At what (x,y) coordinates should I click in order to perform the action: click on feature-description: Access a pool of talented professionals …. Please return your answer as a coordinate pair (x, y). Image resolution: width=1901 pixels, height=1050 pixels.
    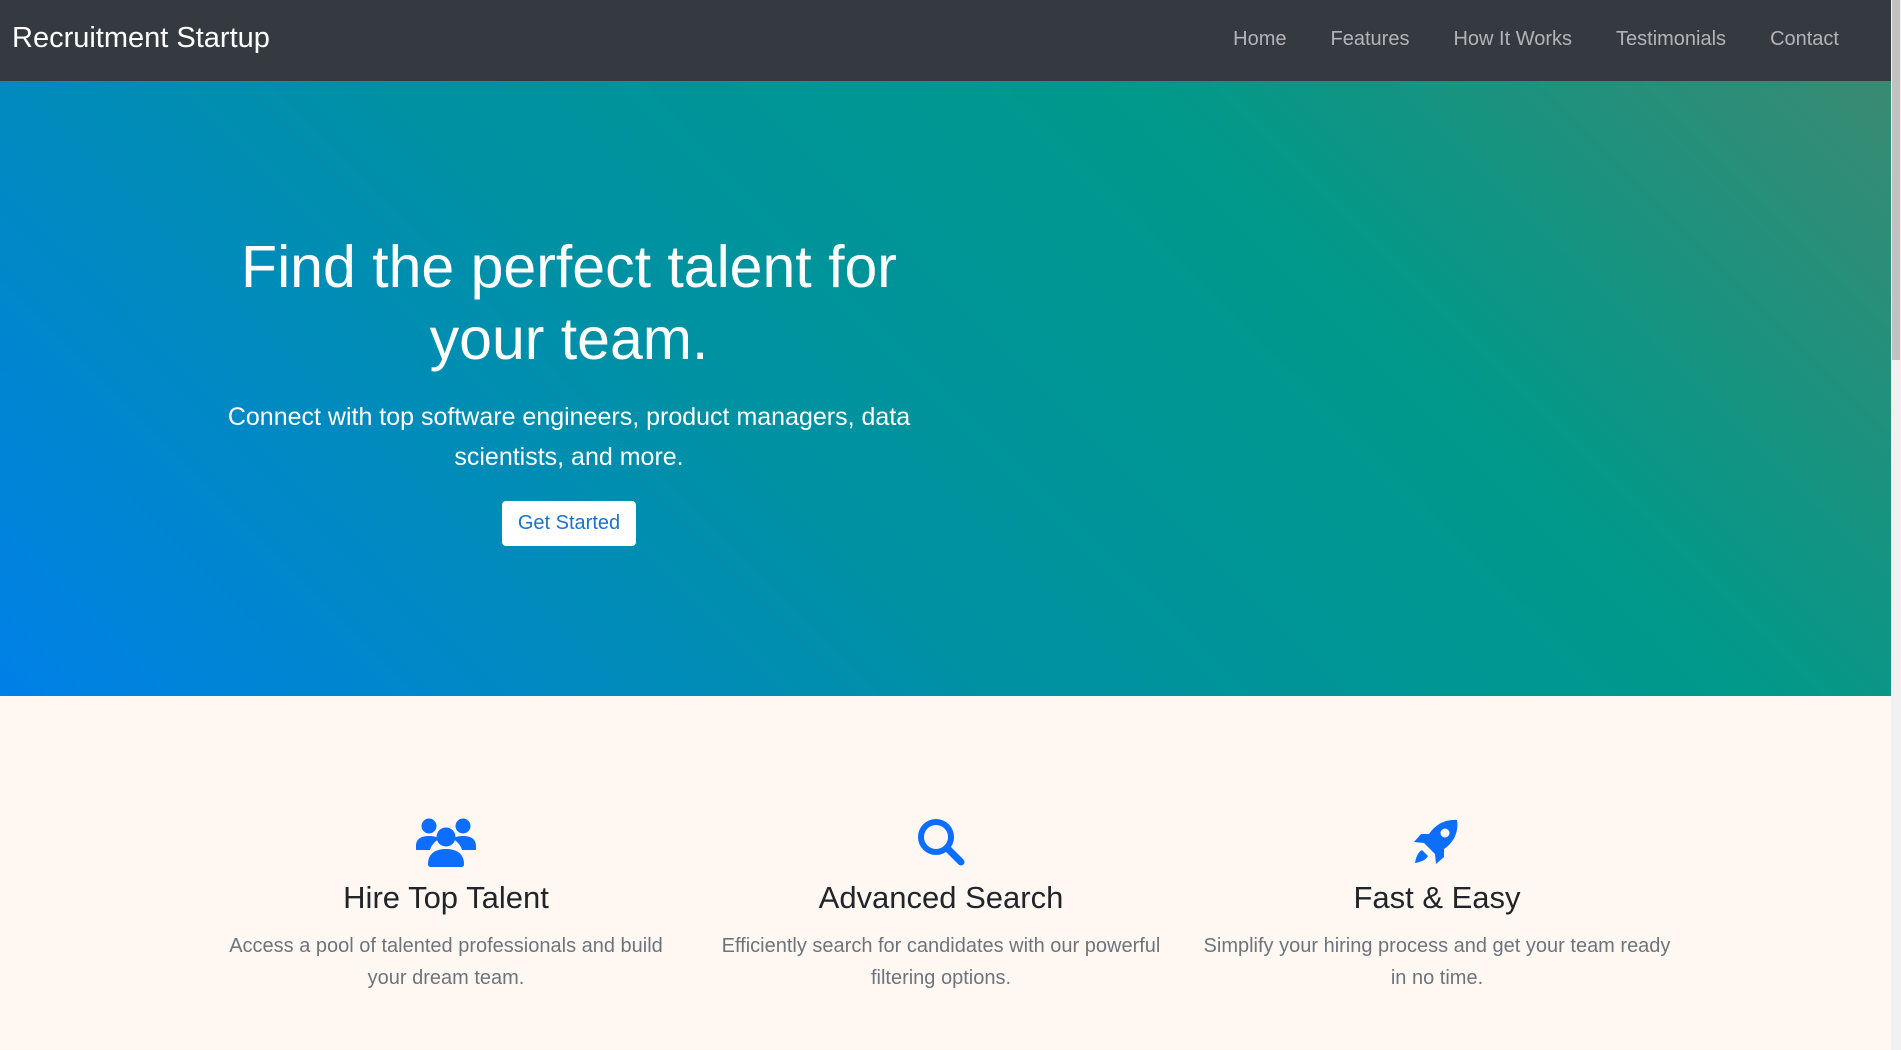
    Looking at the image, I should click on (446, 962).